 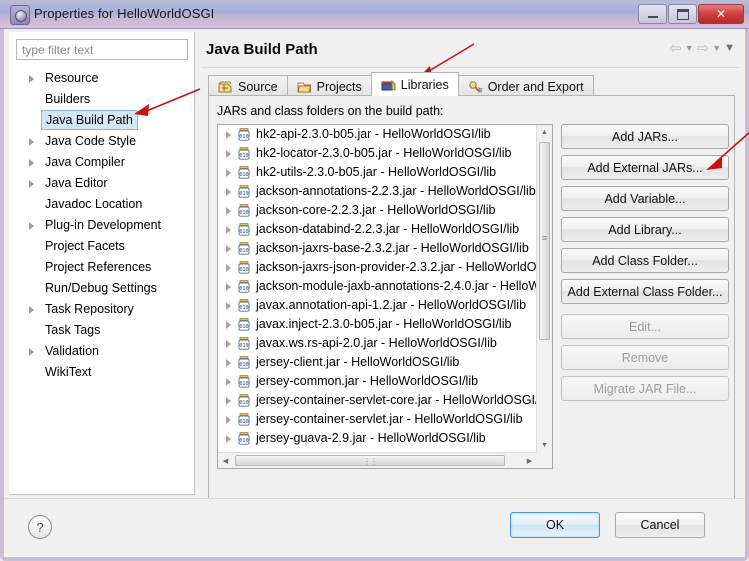 What do you see at coordinates (101, 120) in the screenshot?
I see `sidebar-item-java-build-path: Java Build Path` at bounding box center [101, 120].